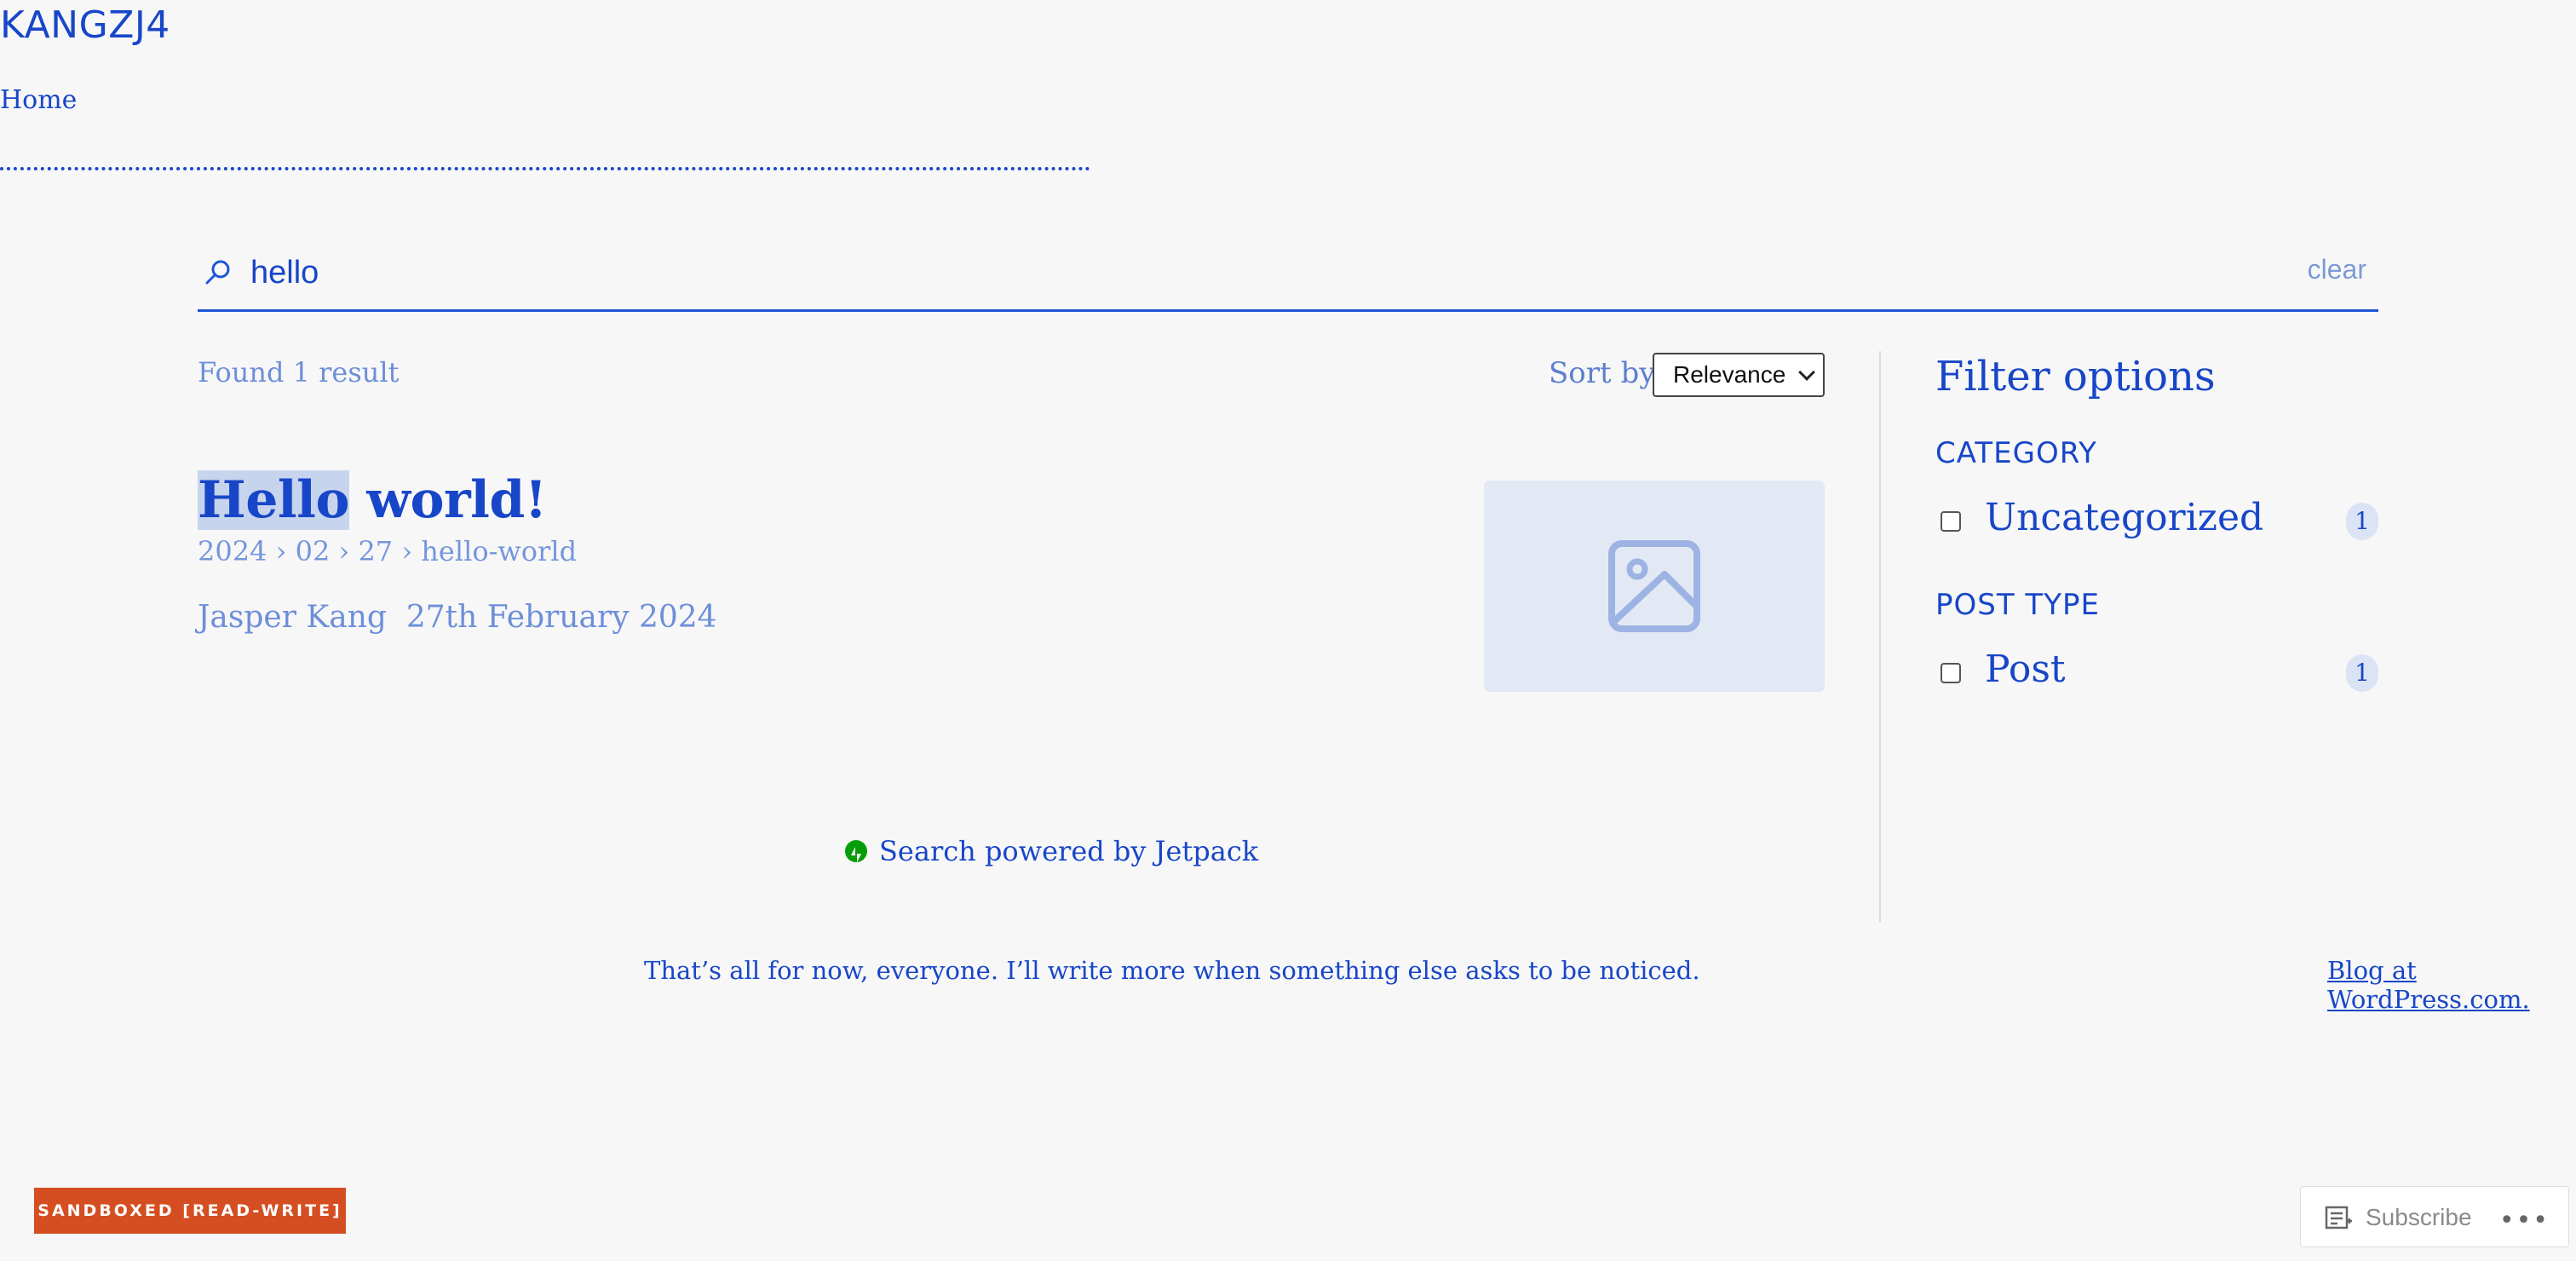  What do you see at coordinates (190, 1211) in the screenshot?
I see `sandbox-badge: SANDBOXED [READ-WRITE]` at bounding box center [190, 1211].